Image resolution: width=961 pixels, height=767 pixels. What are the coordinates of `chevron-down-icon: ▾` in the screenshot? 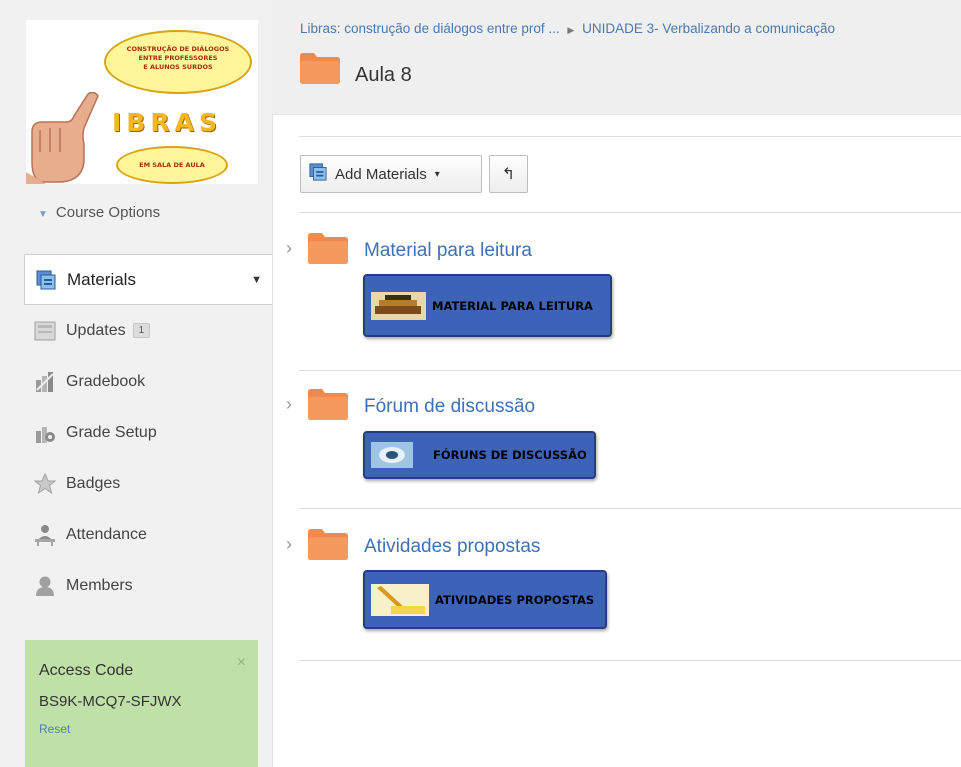 It's located at (437, 174).